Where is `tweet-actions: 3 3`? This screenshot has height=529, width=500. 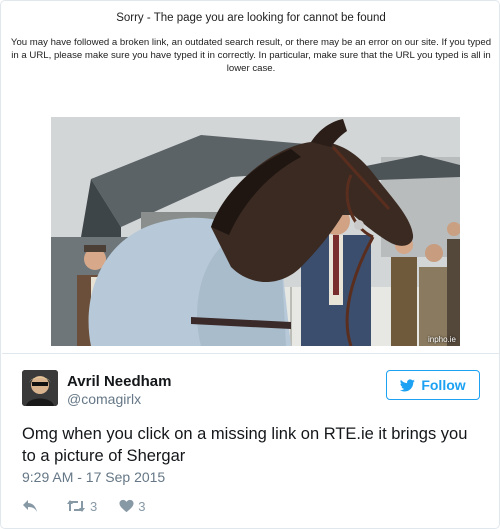 tweet-actions: 3 3 is located at coordinates (83, 506).